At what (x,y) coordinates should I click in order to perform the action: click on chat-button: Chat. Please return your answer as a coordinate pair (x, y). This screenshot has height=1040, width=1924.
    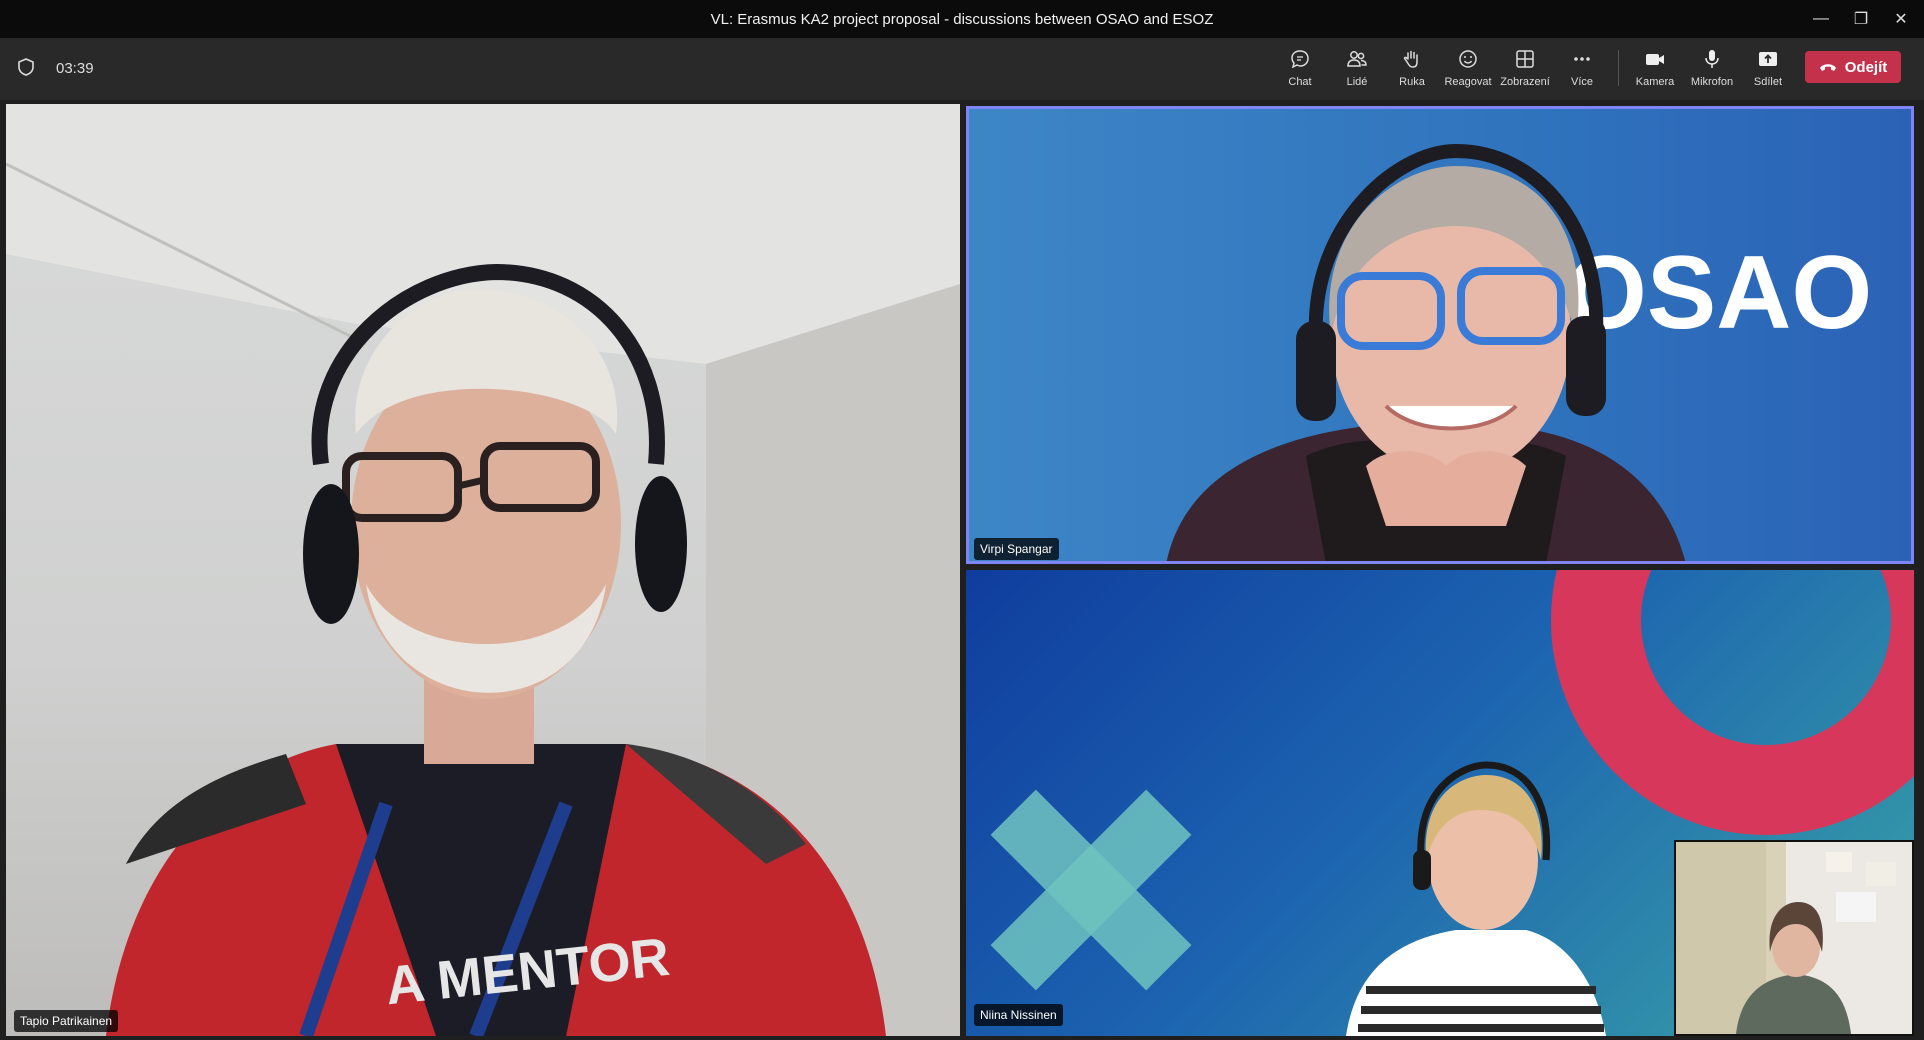
    Looking at the image, I should click on (1300, 71).